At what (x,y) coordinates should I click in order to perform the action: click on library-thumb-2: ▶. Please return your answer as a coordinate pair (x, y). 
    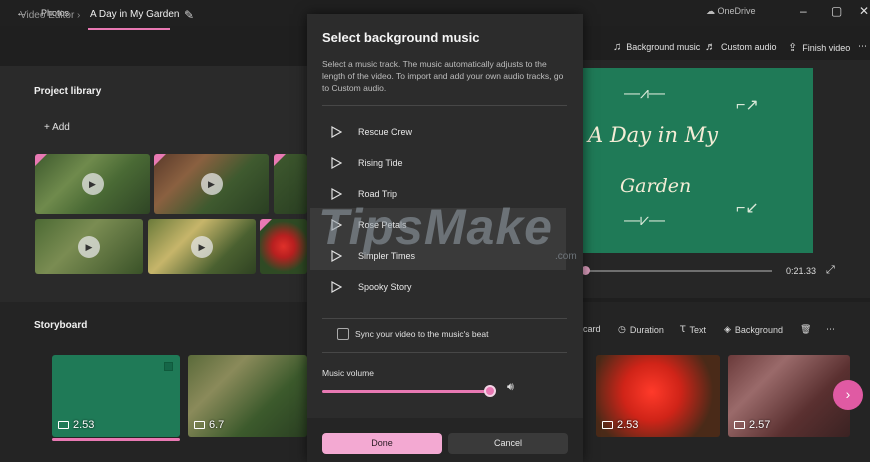
    Looking at the image, I should click on (211, 184).